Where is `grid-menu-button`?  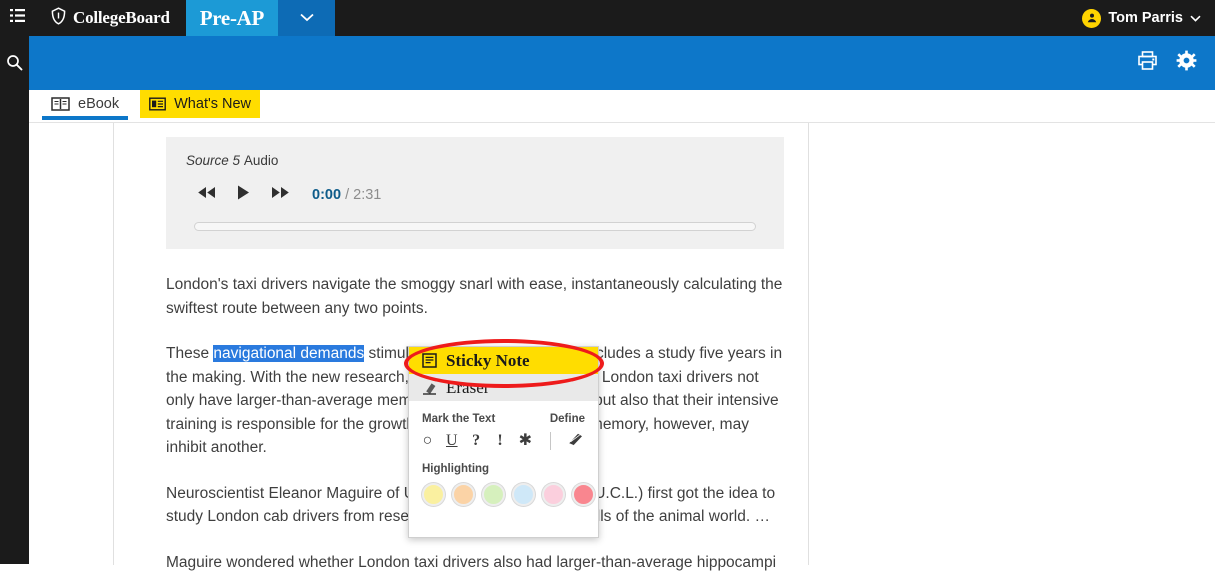
grid-menu-button is located at coordinates (17, 18).